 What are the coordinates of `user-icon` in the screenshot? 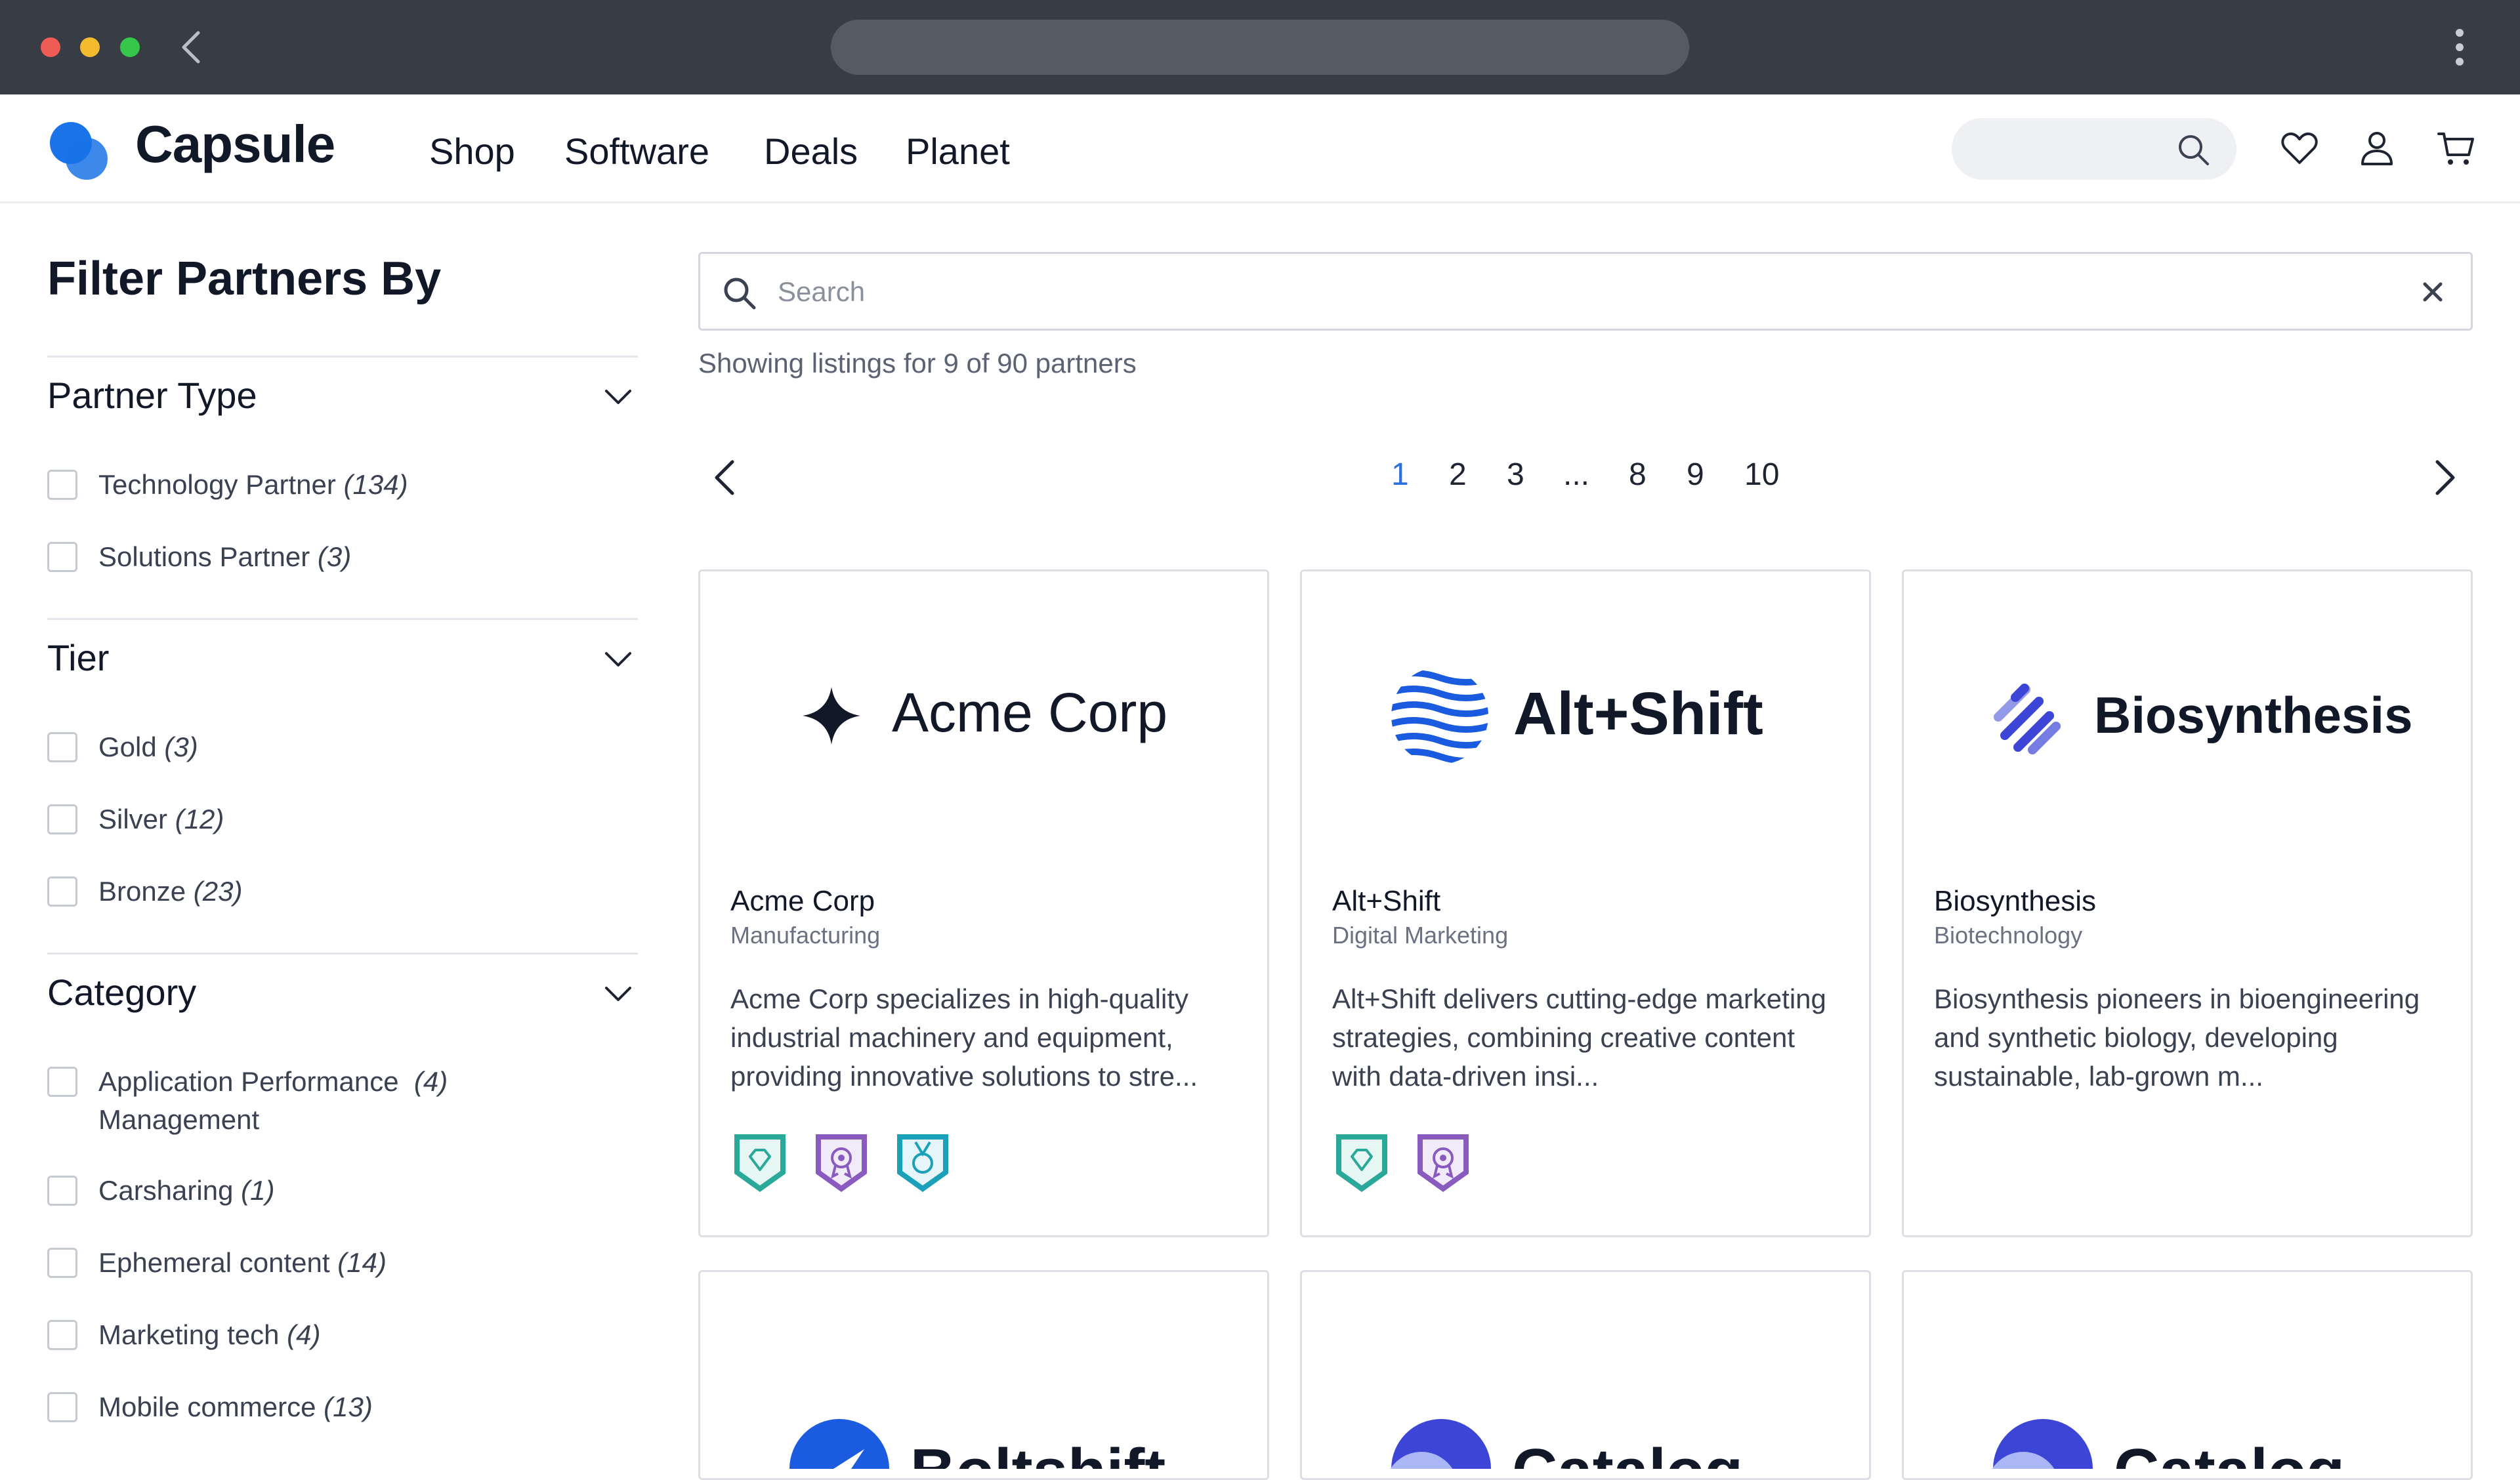 It's located at (2377, 148).